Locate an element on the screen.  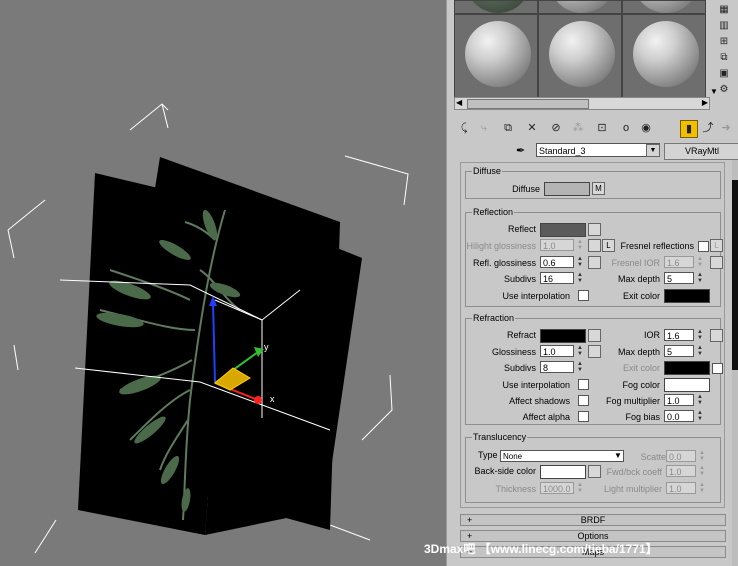
refr-max-depth-spinner: 5 is located at coordinates (679, 351).